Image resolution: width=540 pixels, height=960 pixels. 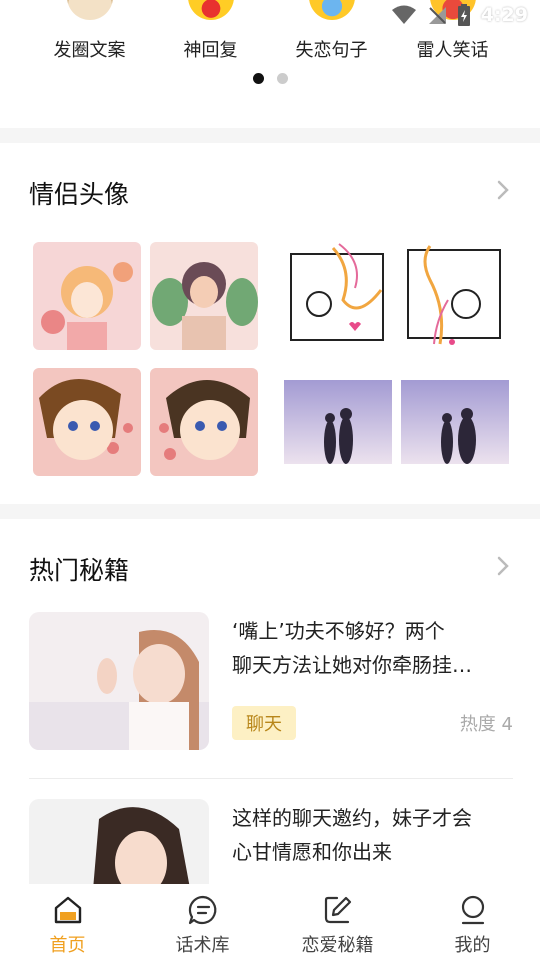 What do you see at coordinates (270, 78) in the screenshot?
I see `carousel-indicator` at bounding box center [270, 78].